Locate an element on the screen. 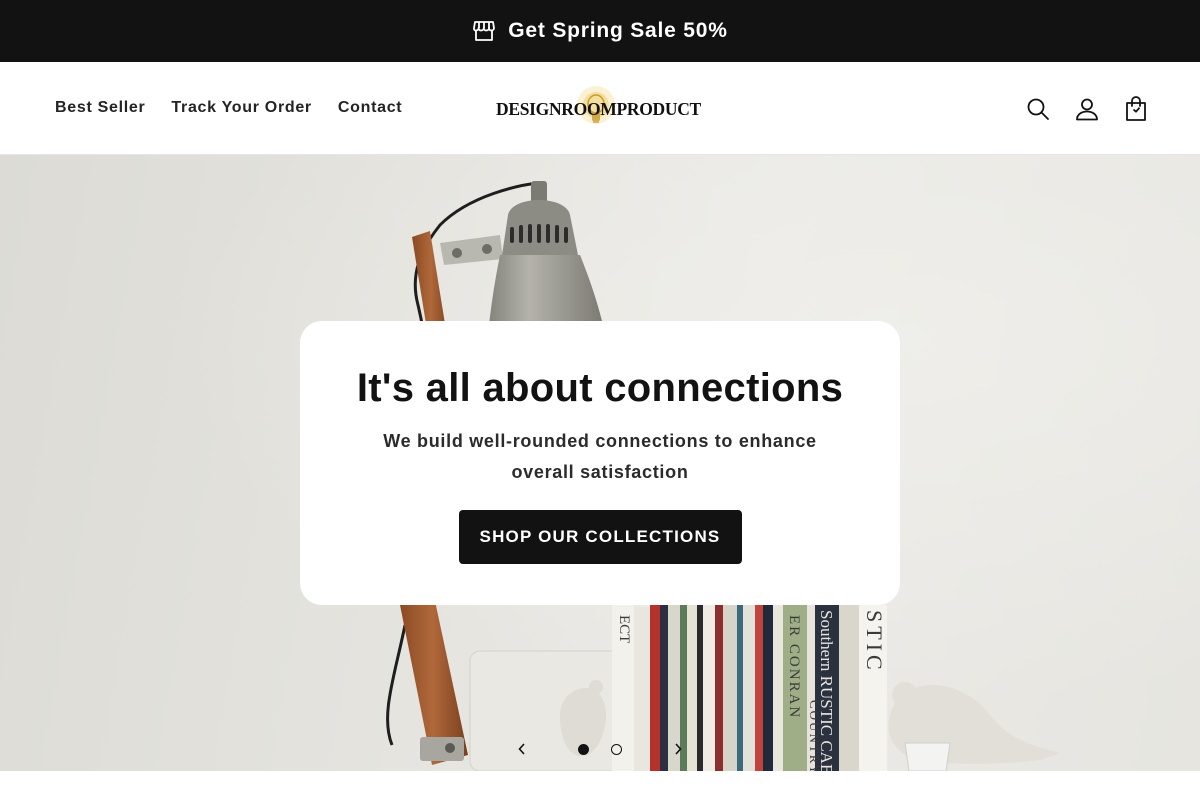  account-button is located at coordinates (1086, 108).